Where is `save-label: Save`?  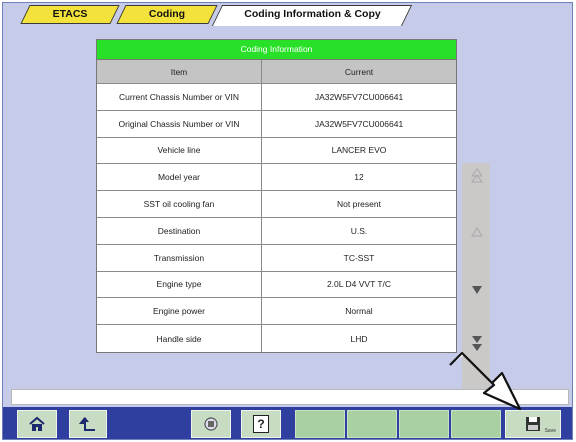 save-label: Save is located at coordinates (550, 431).